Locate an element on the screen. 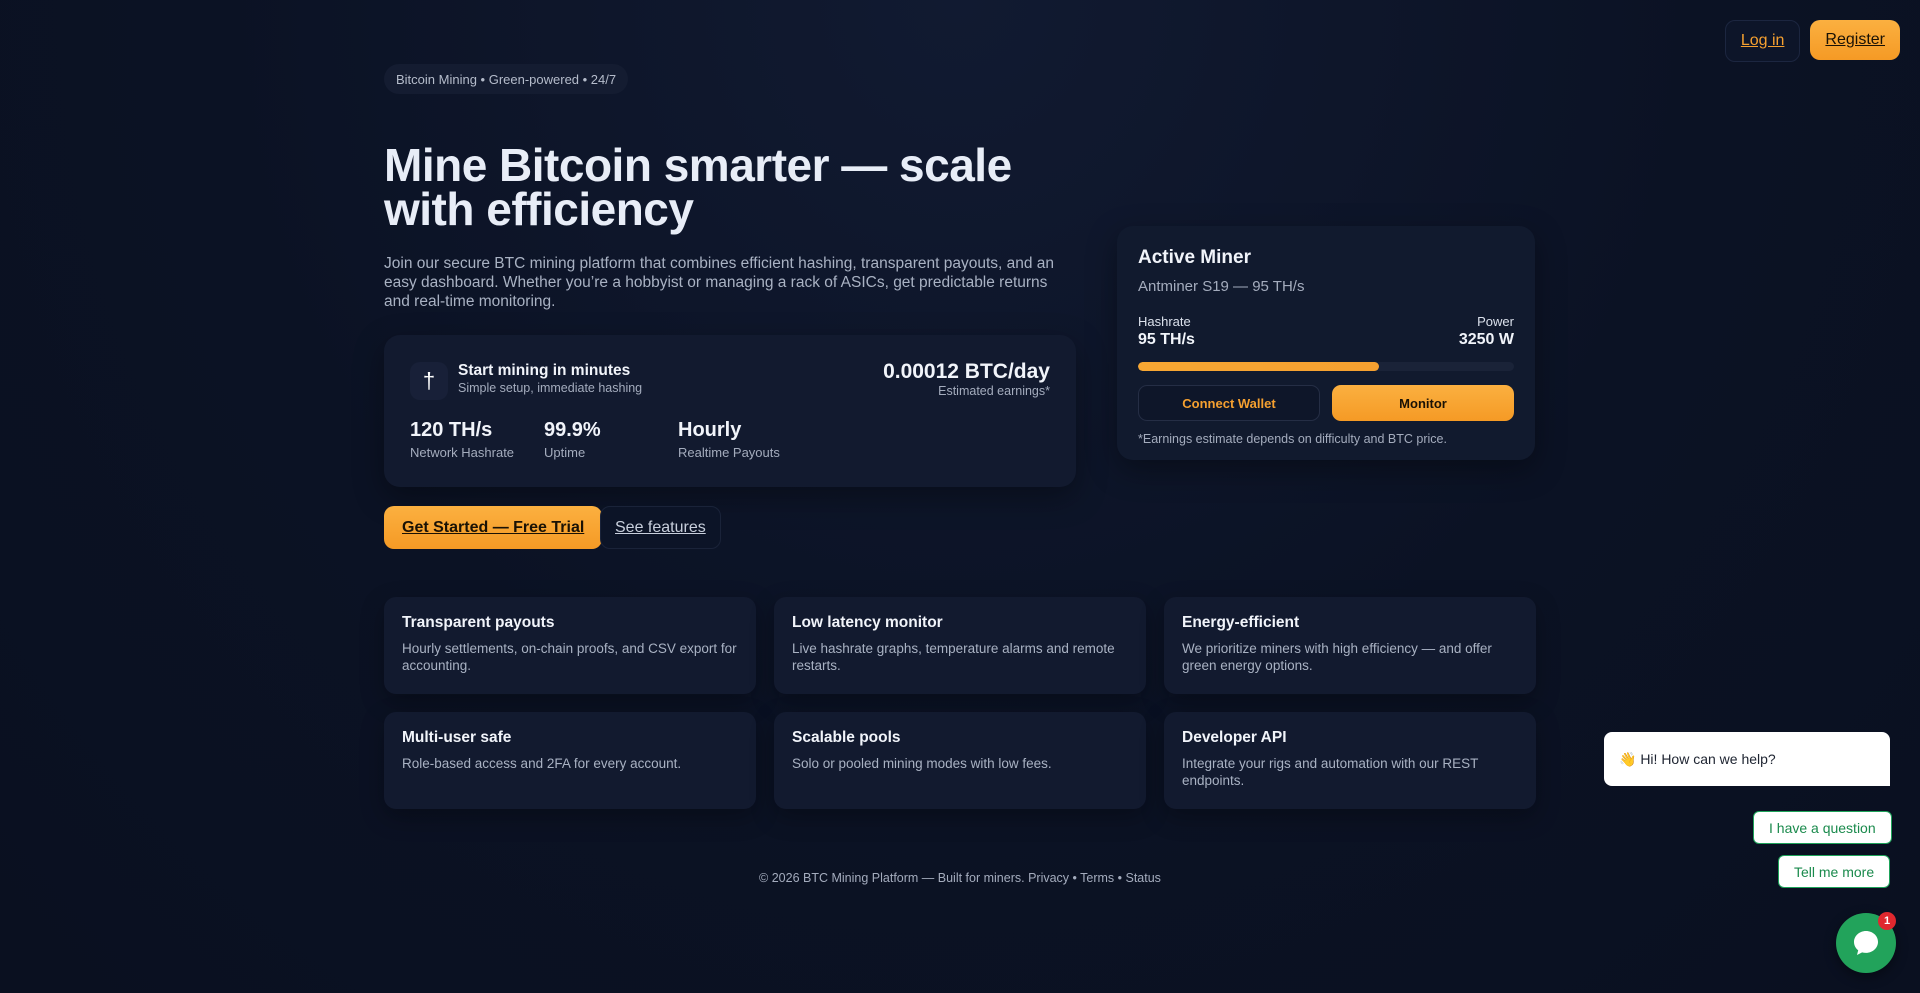 The height and width of the screenshot is (993, 1920). top-nav: Log in Register is located at coordinates (1812, 41).